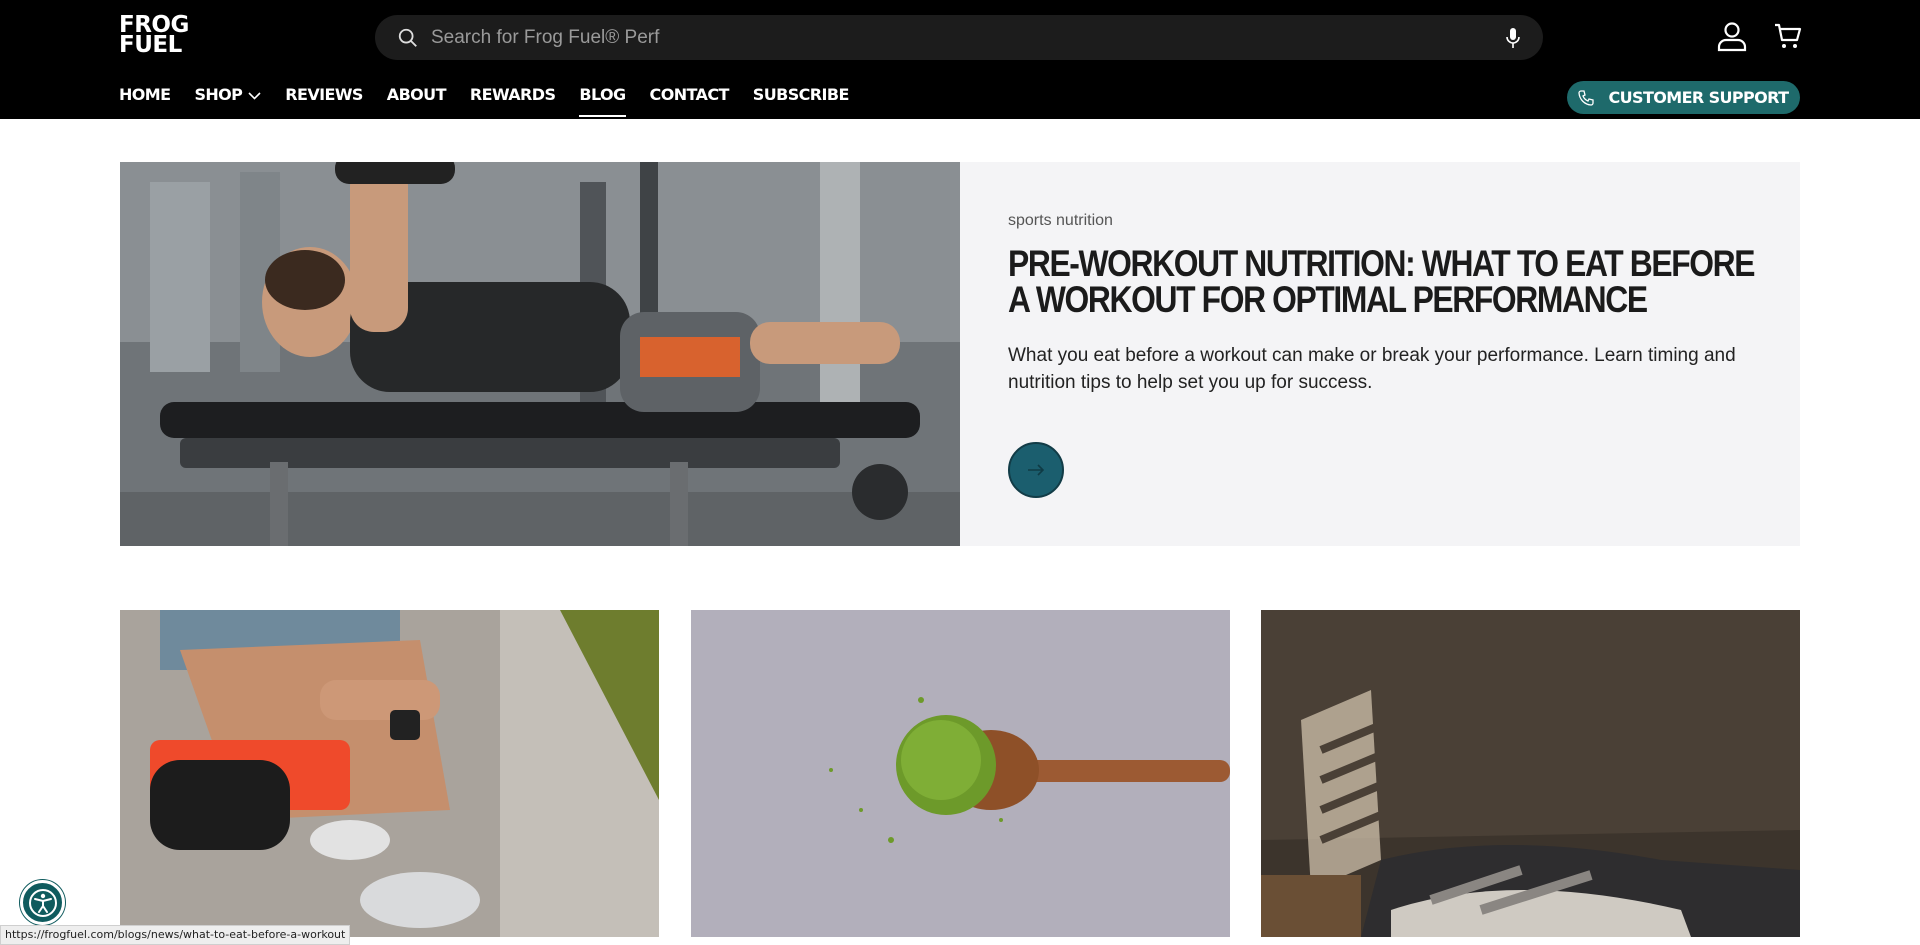 The image size is (1920, 945). I want to click on green-powder-spoon-photo, so click(960, 773).